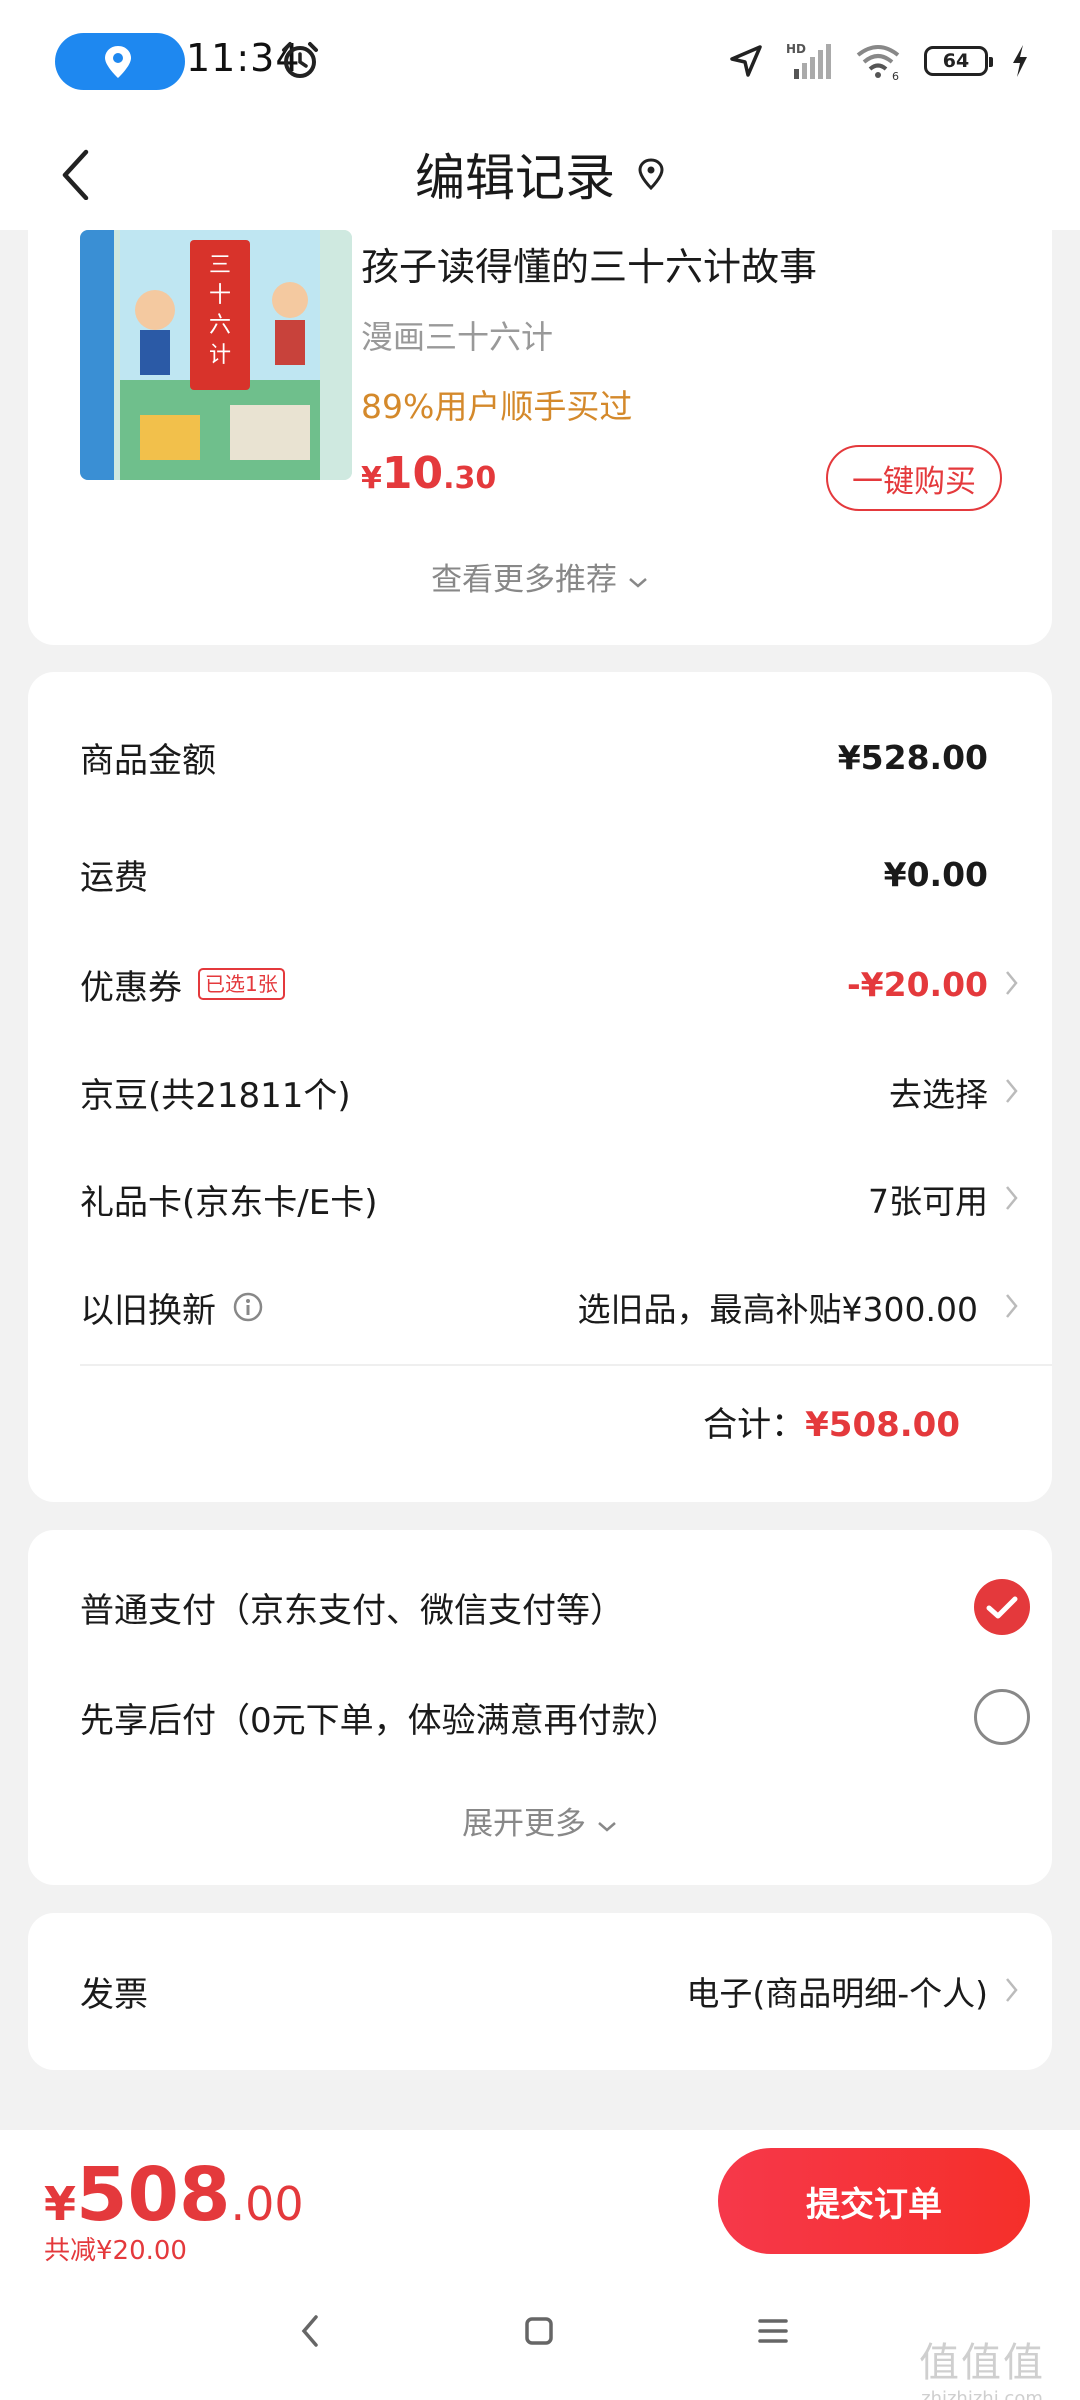 The width and height of the screenshot is (1080, 2400). I want to click on divider, so click(566, 1365).